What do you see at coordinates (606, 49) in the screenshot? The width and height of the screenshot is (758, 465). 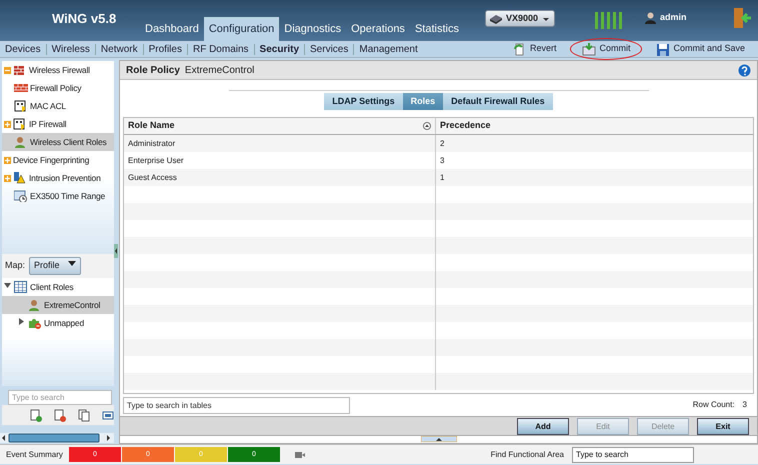 I see `toolbar-button: Commit` at bounding box center [606, 49].